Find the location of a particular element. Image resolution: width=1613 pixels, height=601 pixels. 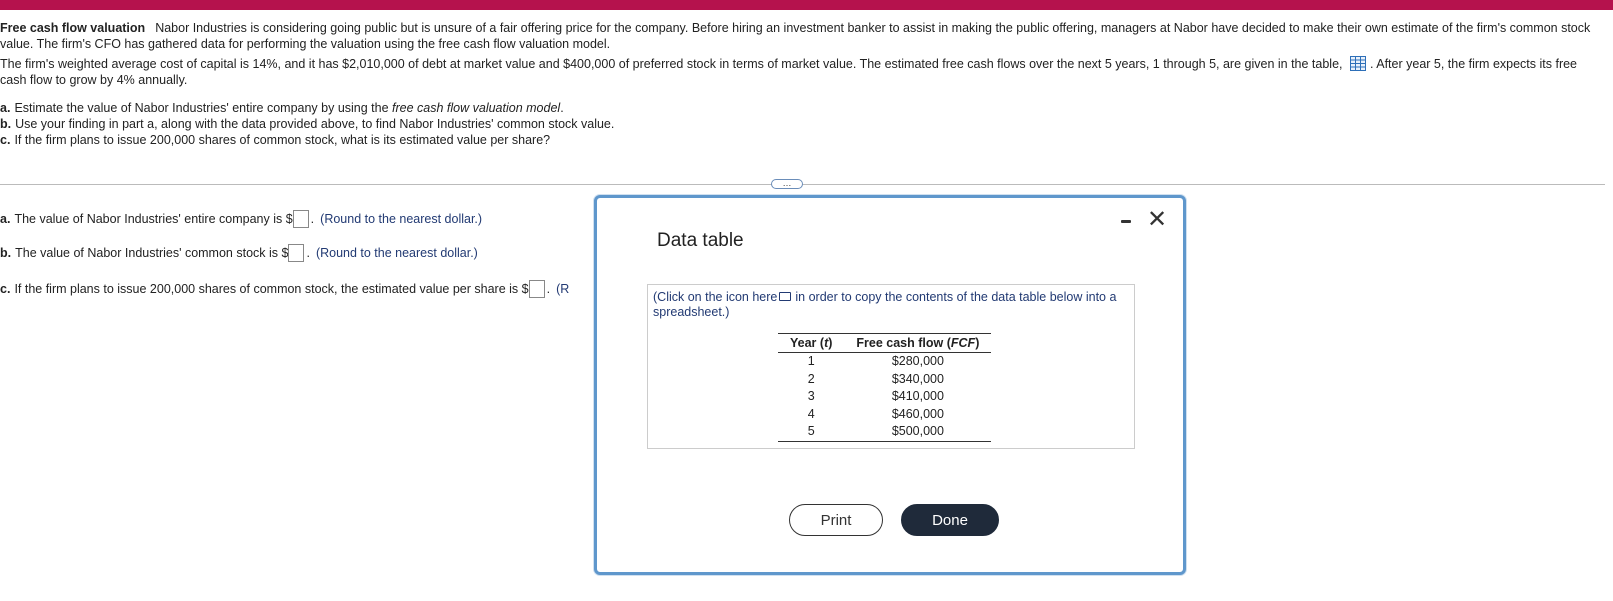

part-letter: c. is located at coordinates (5, 140).